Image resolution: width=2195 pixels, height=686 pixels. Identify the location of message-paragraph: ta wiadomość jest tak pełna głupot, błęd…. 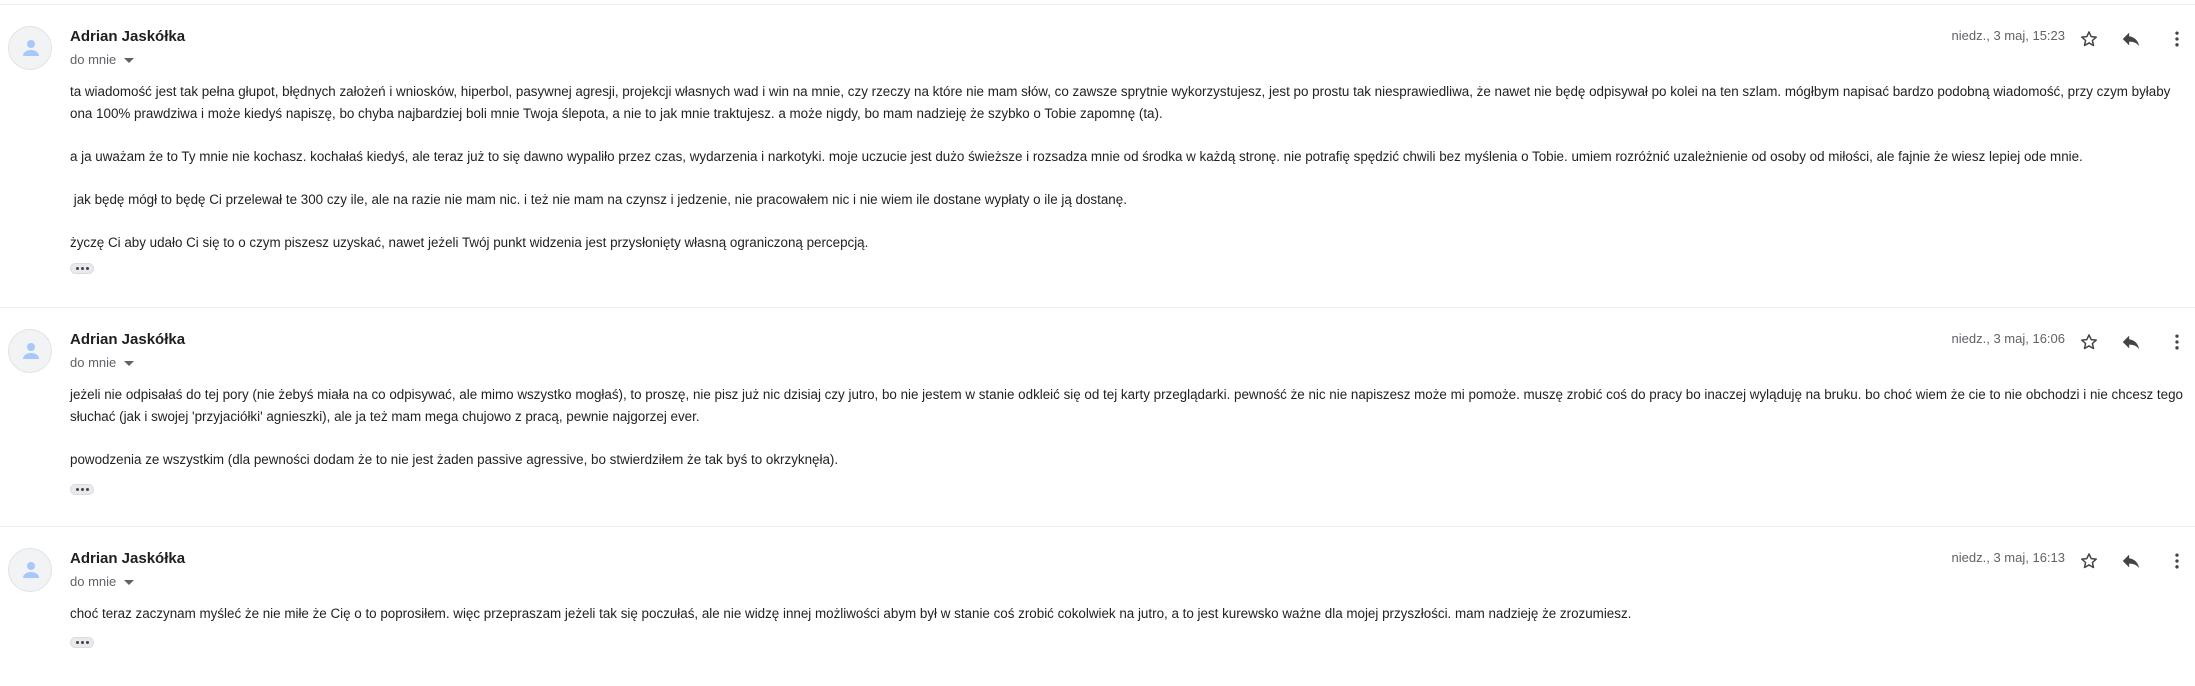
(1122, 102).